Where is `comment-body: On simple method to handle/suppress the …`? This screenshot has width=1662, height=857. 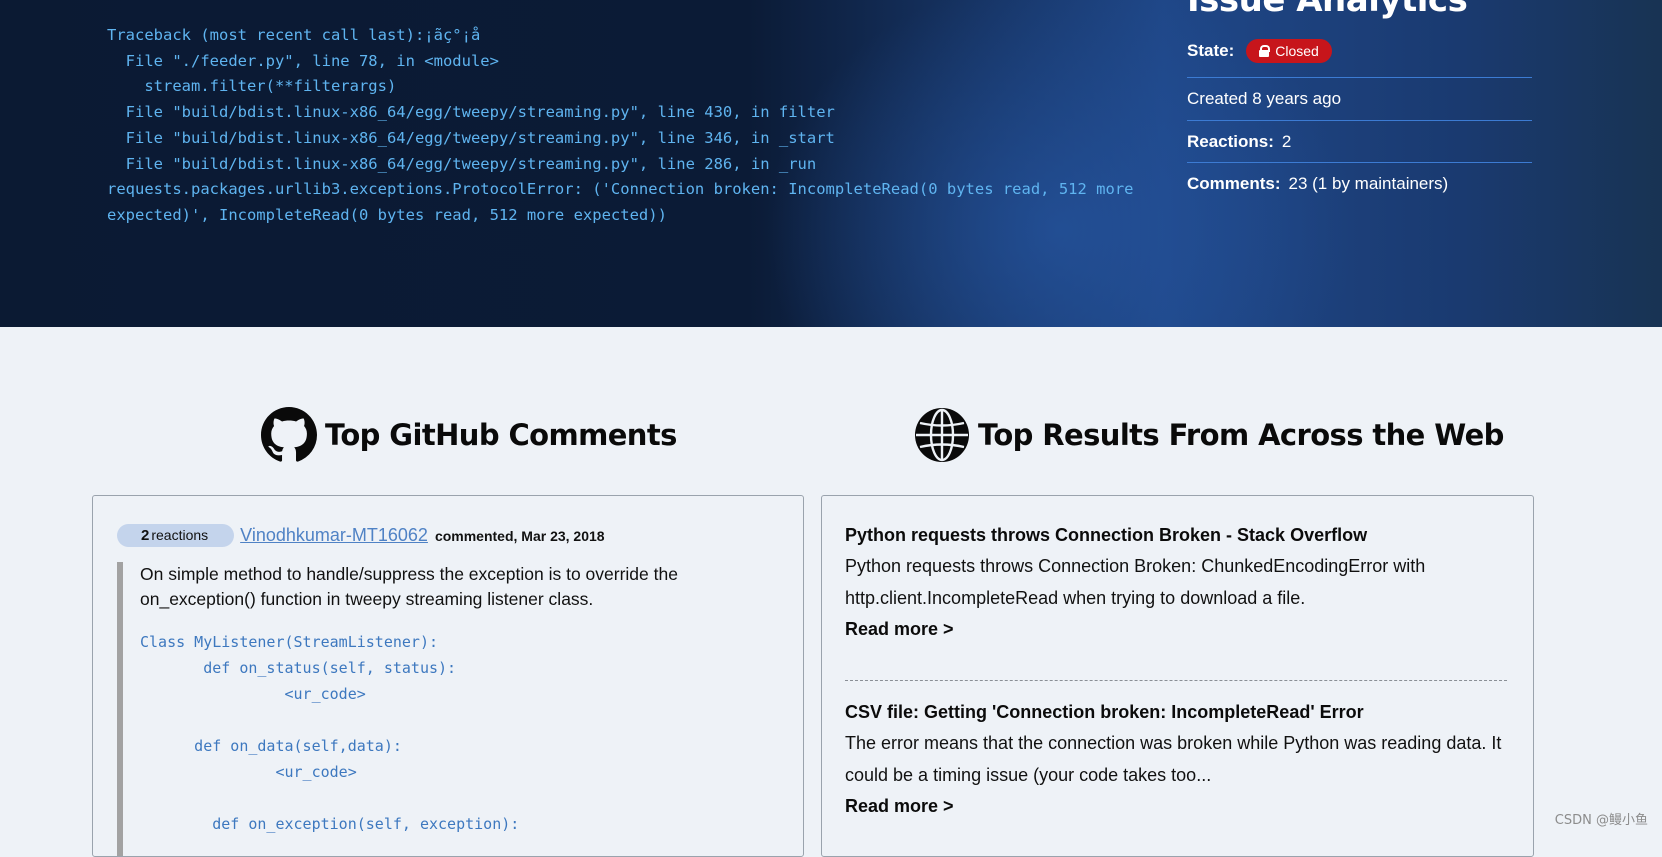 comment-body: On simple method to handle/suppress the … is located at coordinates (448, 709).